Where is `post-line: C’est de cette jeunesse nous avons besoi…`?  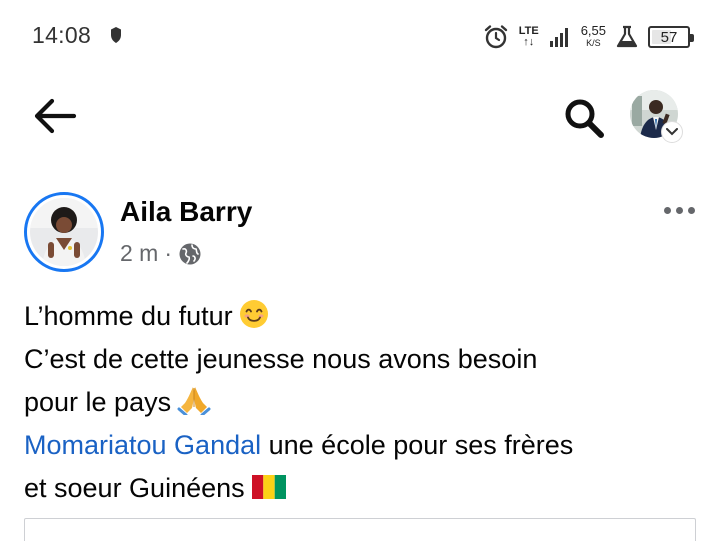 post-line: C’est de cette jeunesse nous avons besoi… is located at coordinates (281, 359).